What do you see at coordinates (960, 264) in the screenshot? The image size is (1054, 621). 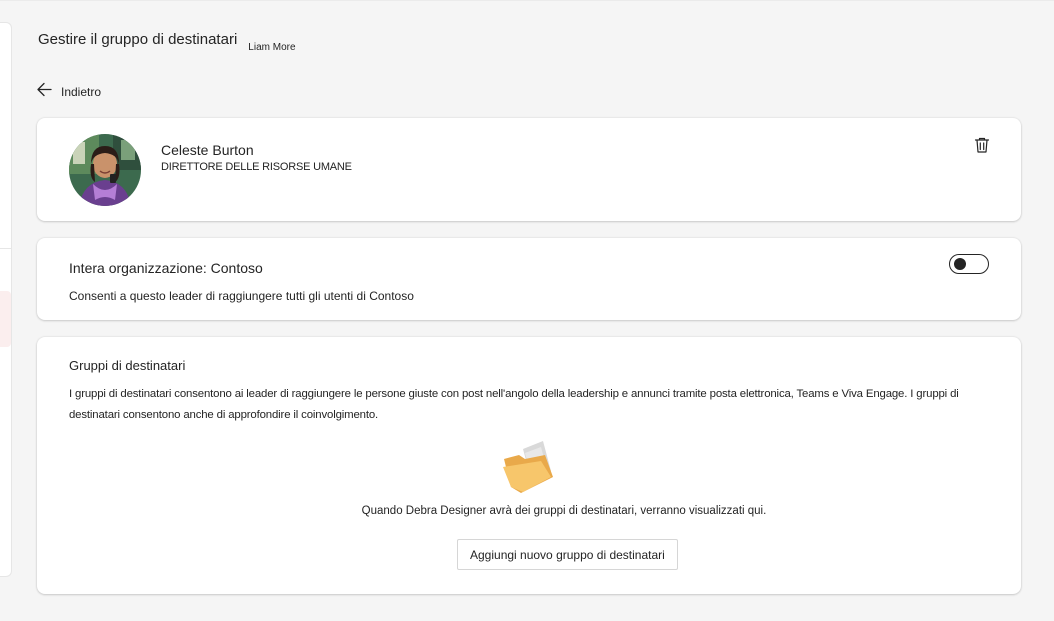 I see `toggle-knob` at bounding box center [960, 264].